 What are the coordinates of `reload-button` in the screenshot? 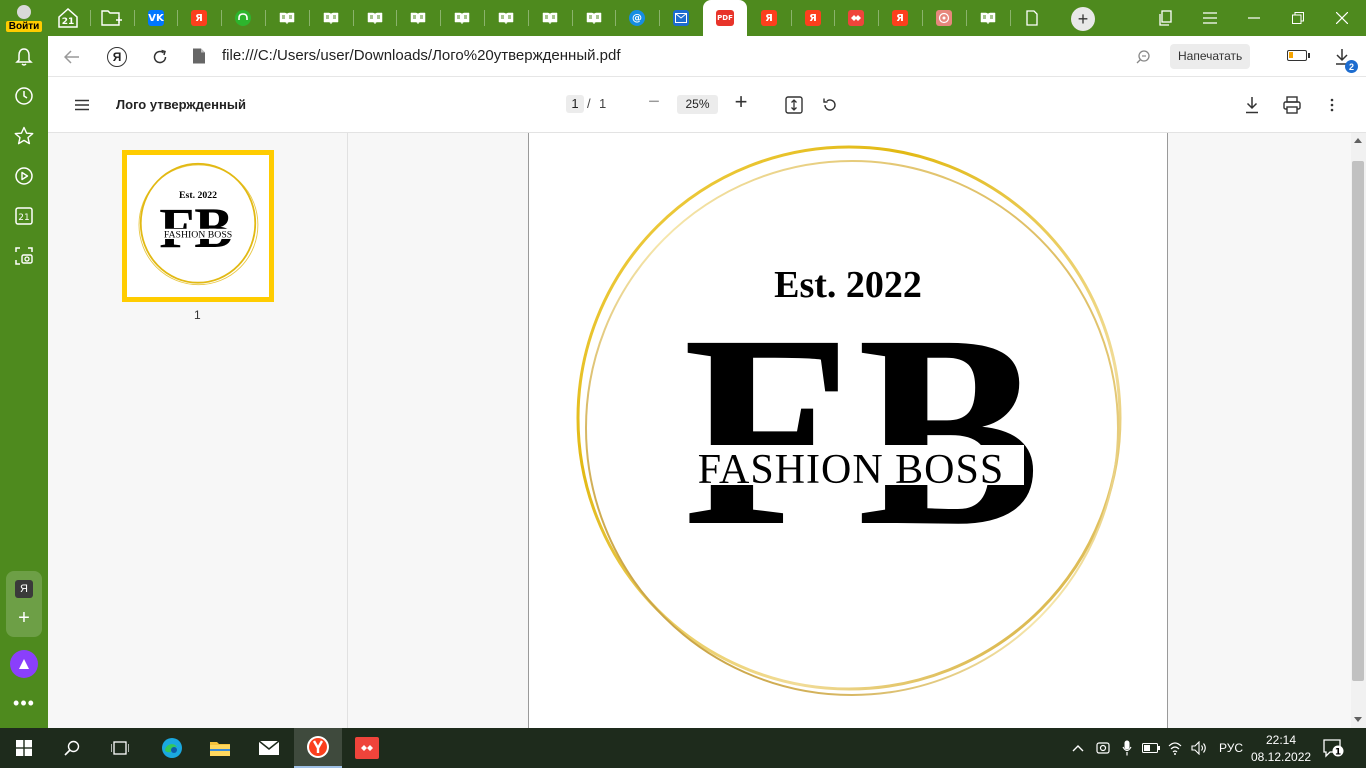 It's located at (160, 57).